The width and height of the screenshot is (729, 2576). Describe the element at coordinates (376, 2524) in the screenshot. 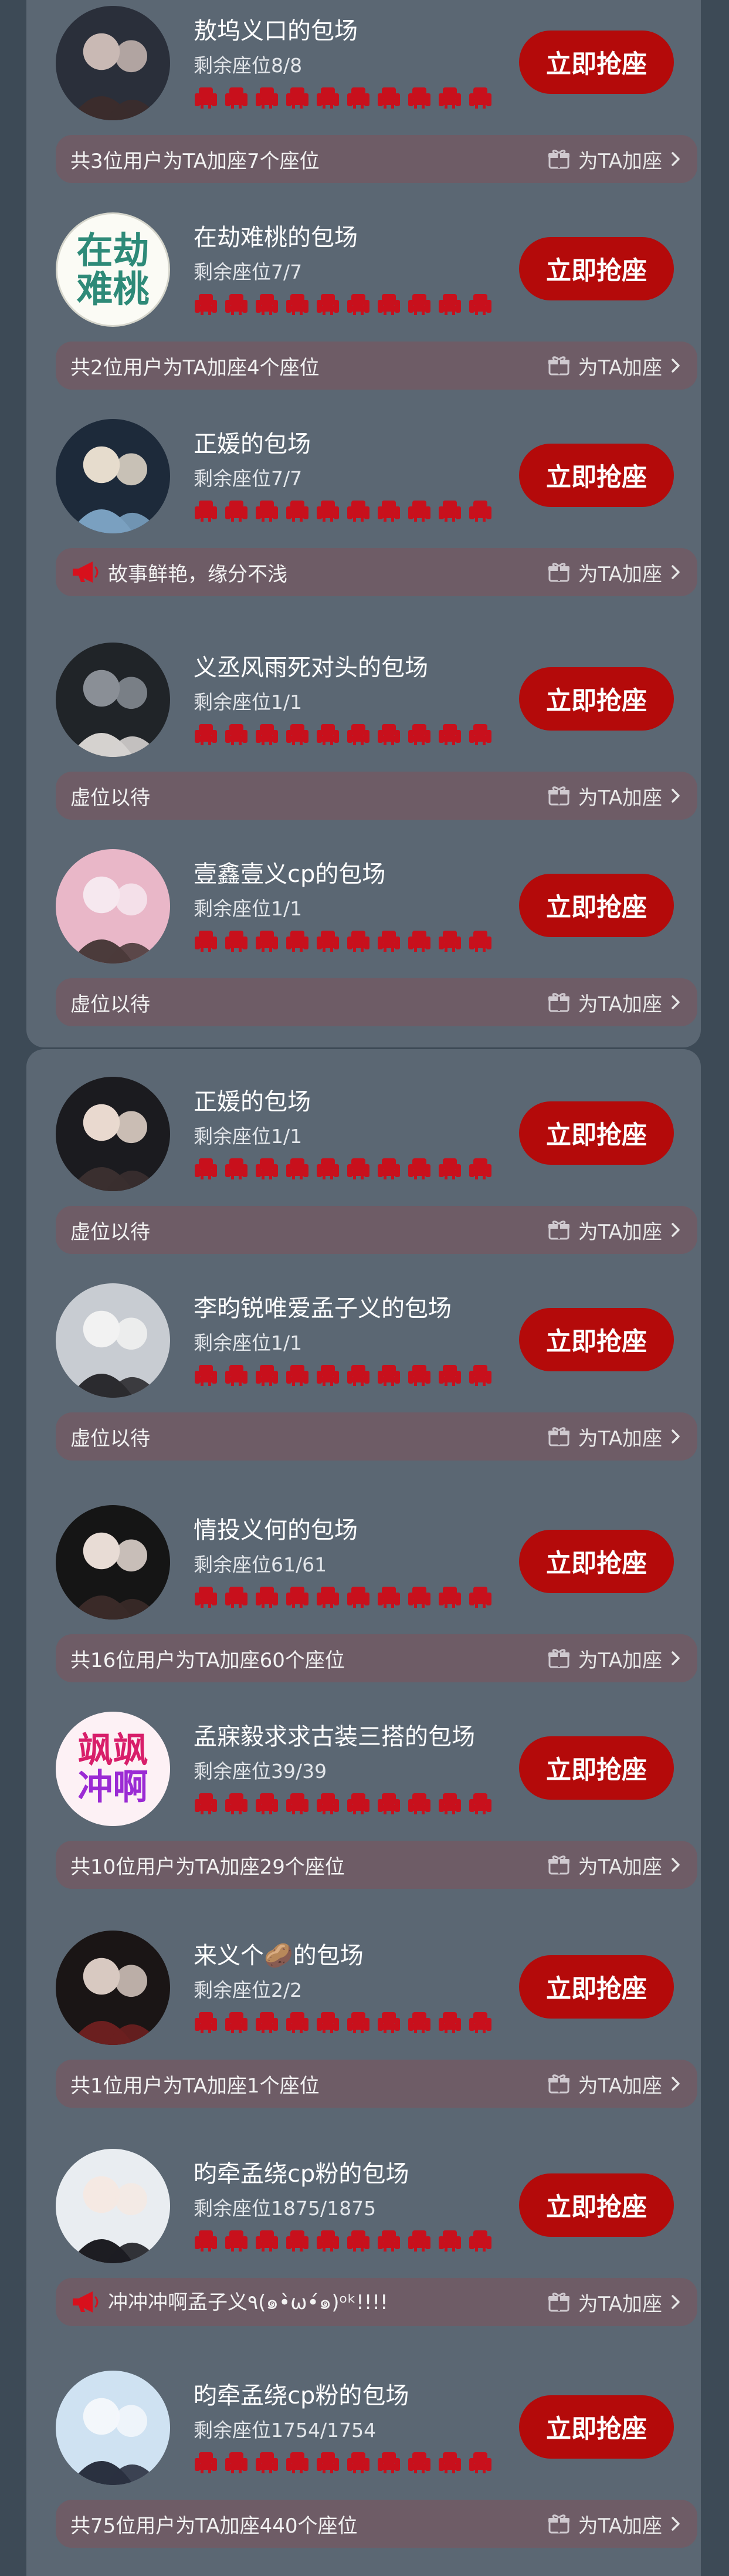

I see `info-bar: 共75位用户为TA加座440个座位 为TA加座` at that location.